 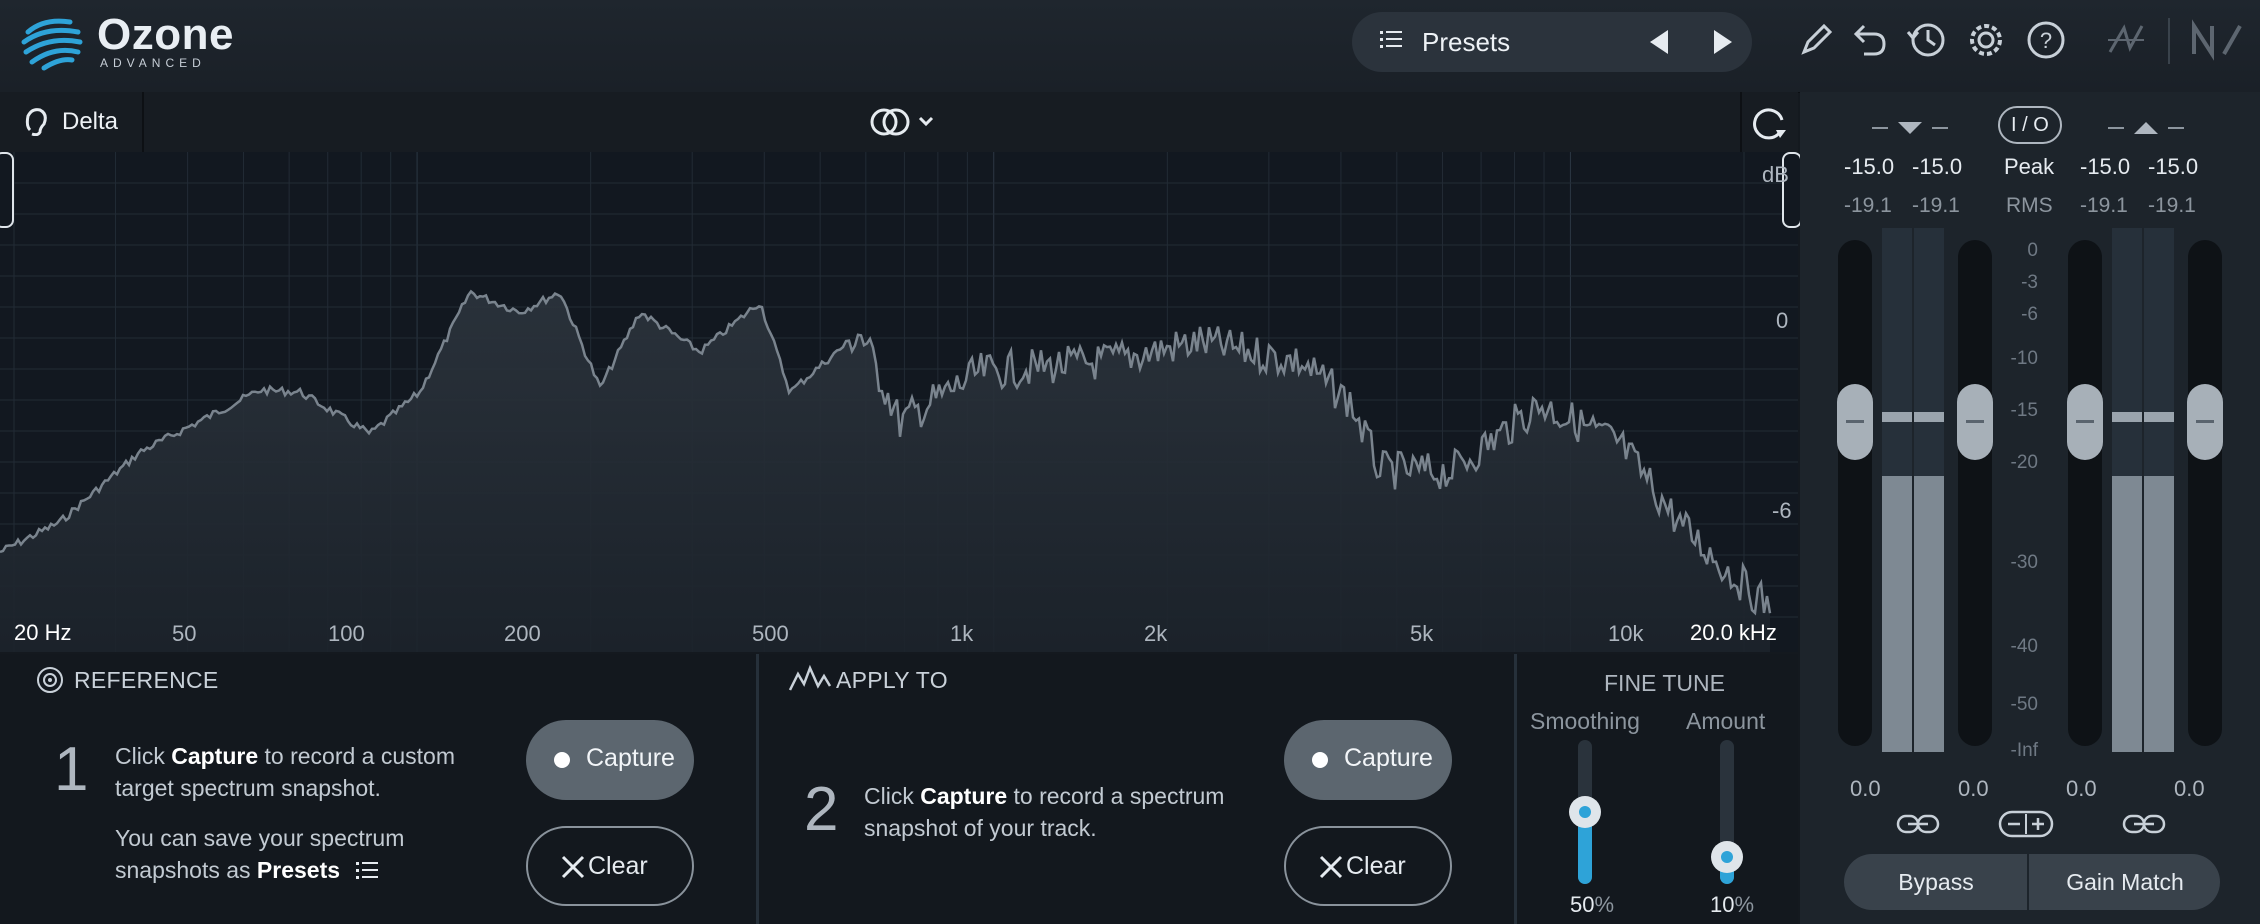 What do you see at coordinates (1870, 40) in the screenshot?
I see `undo-icon` at bounding box center [1870, 40].